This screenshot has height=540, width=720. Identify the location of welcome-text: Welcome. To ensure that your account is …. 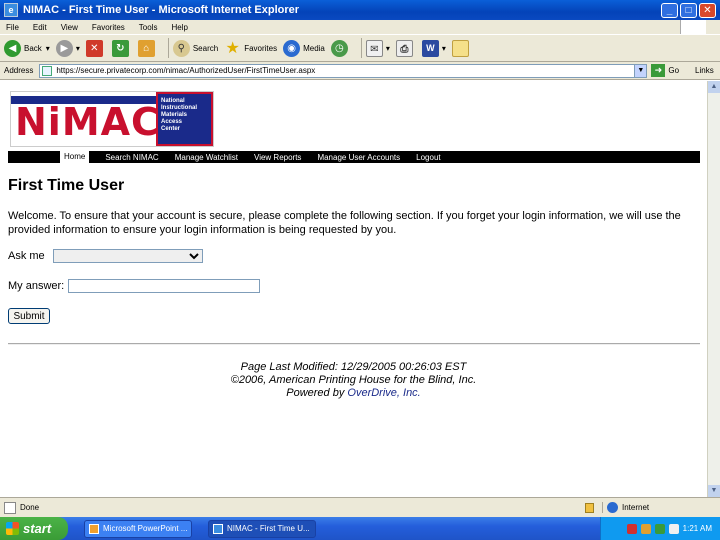
(344, 223).